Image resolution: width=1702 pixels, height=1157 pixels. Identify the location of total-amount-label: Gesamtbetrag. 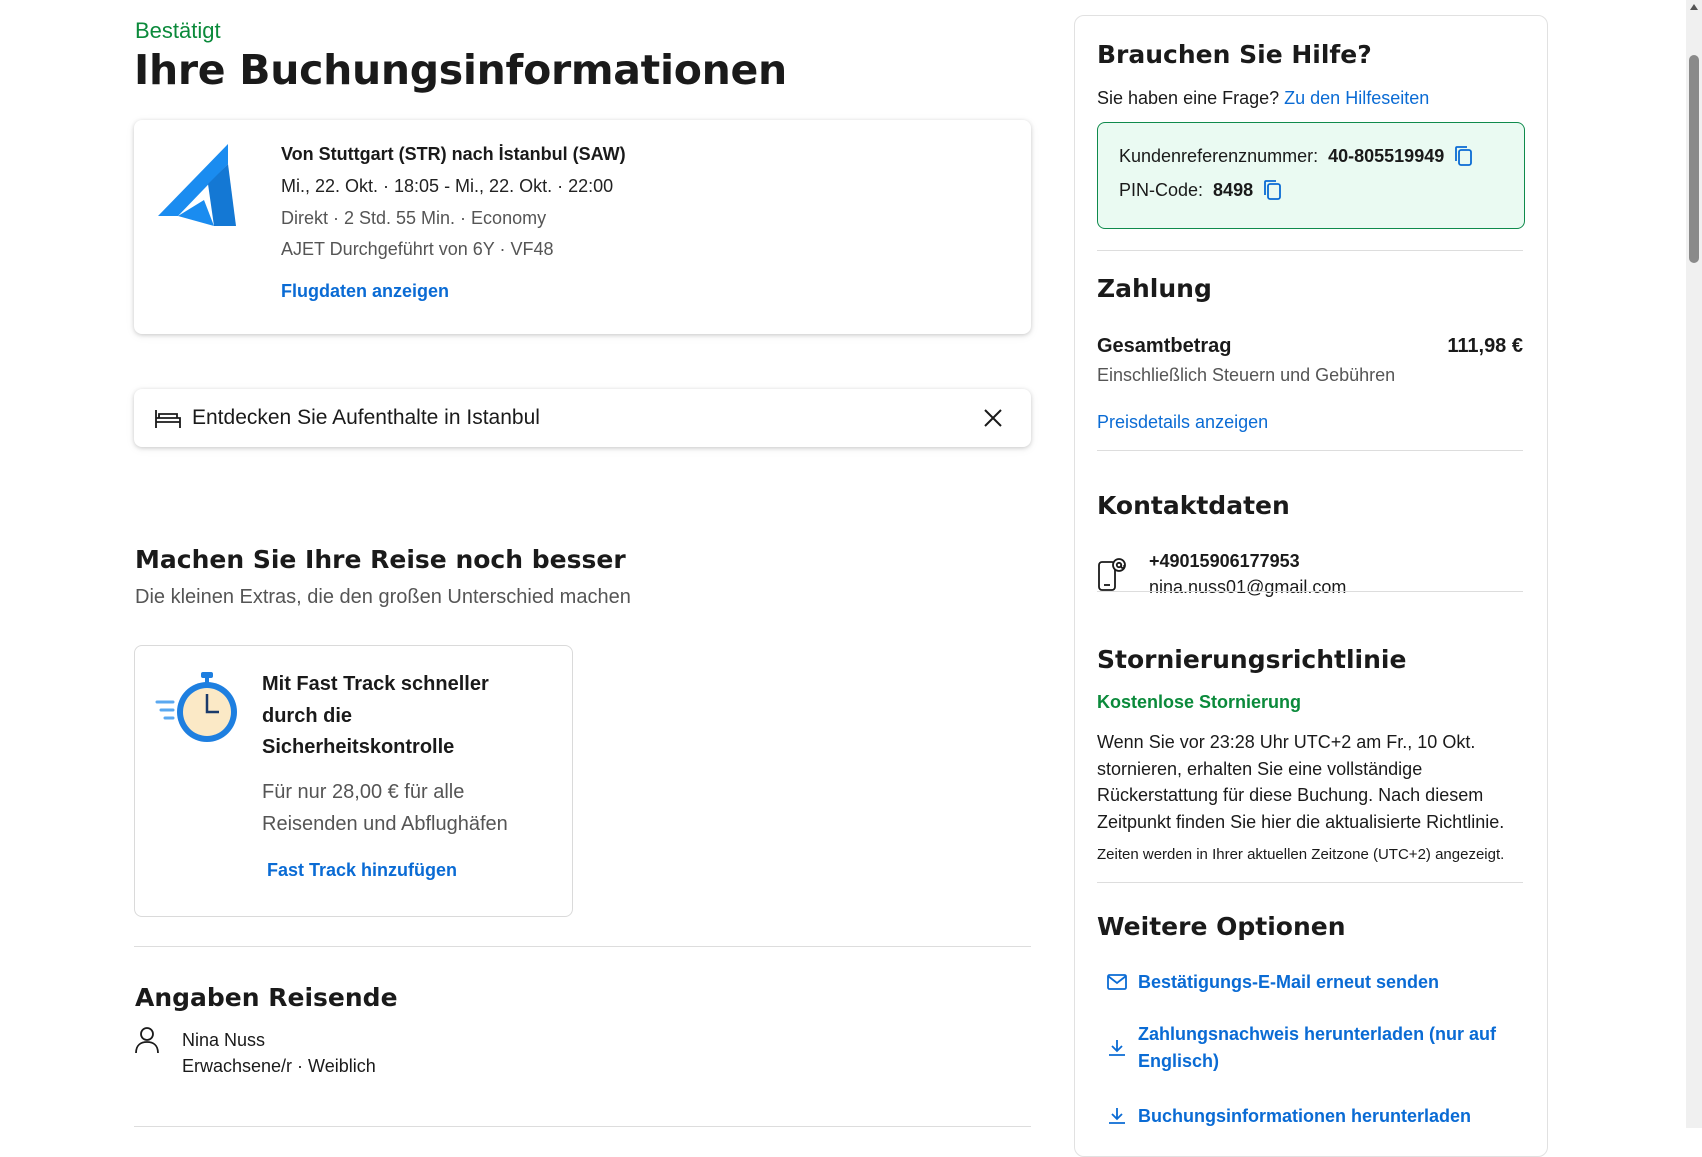
(1164, 346).